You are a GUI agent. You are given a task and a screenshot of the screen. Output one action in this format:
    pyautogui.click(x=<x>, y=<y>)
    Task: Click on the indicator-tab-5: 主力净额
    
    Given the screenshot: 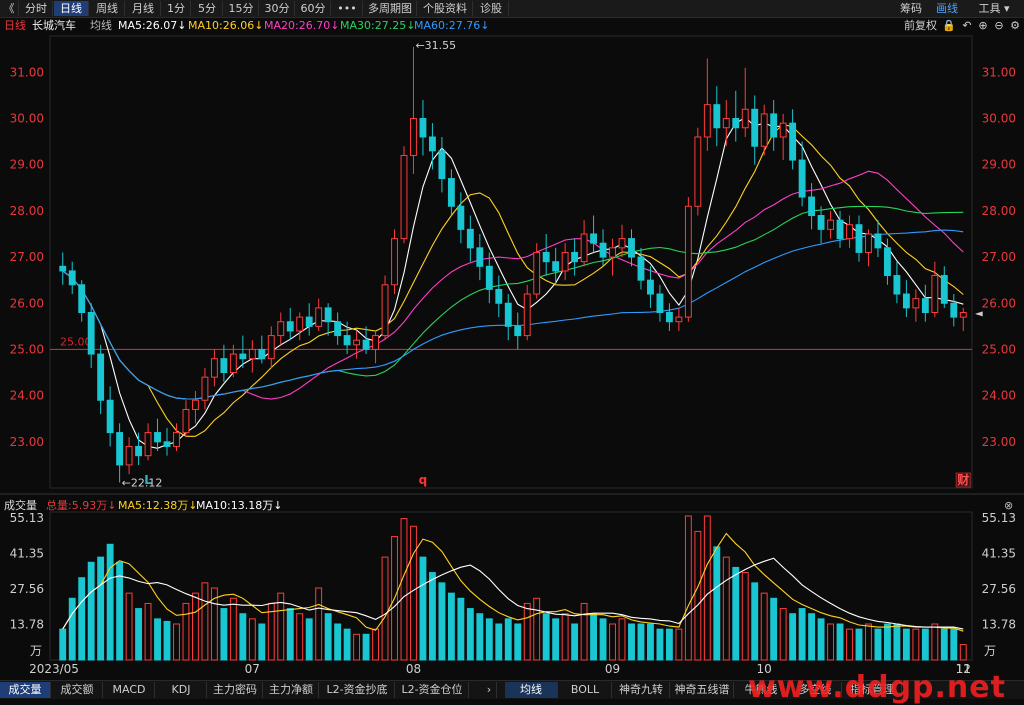 What is the action you would take?
    pyautogui.click(x=291, y=690)
    